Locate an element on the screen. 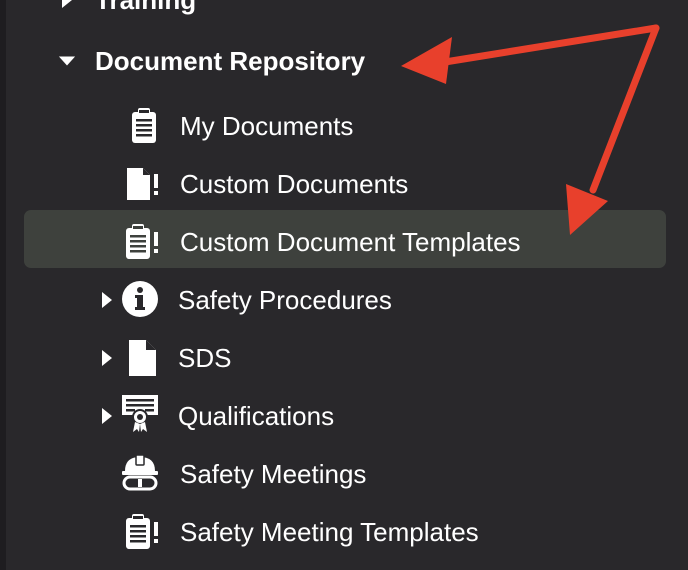 This screenshot has height=570, width=688. sidebar-item-label: Safety Meeting Templates is located at coordinates (329, 532).